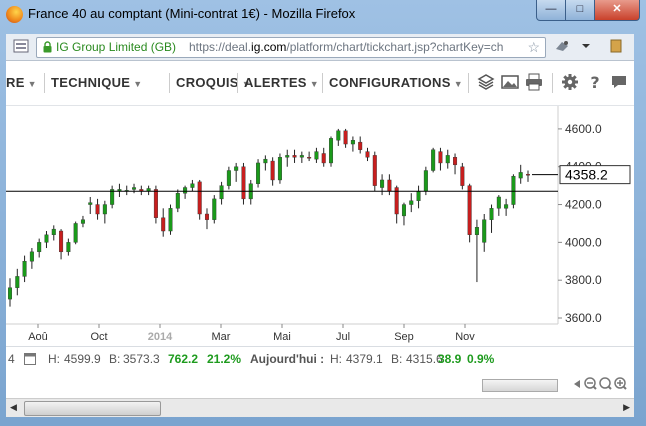  Describe the element at coordinates (551, 10) in the screenshot. I see `minimize-button: —` at that location.